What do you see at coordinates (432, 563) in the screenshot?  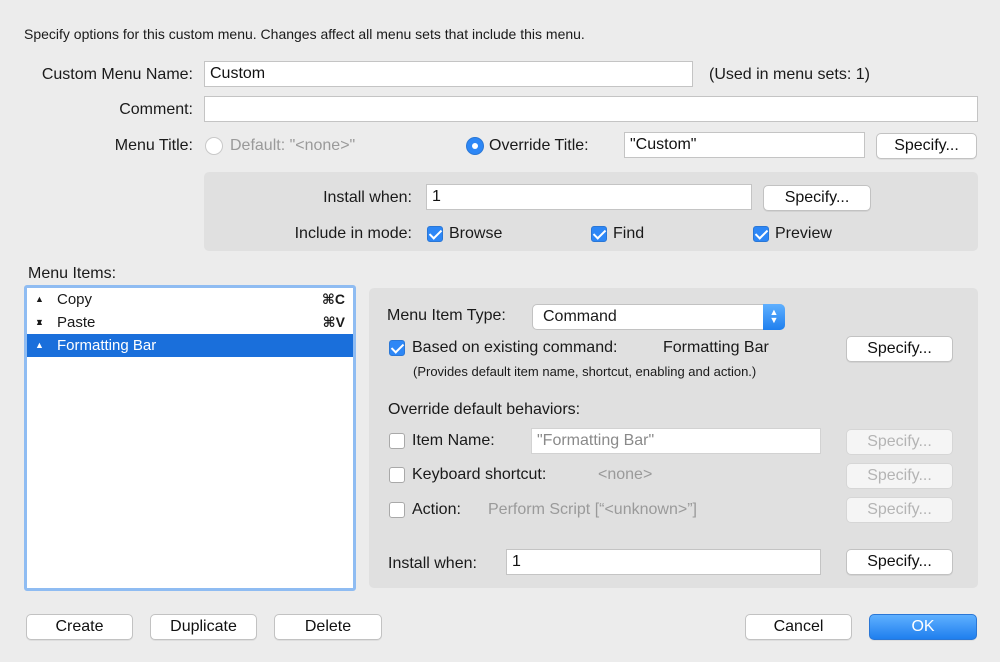 I see `item-install-label: Install when:` at bounding box center [432, 563].